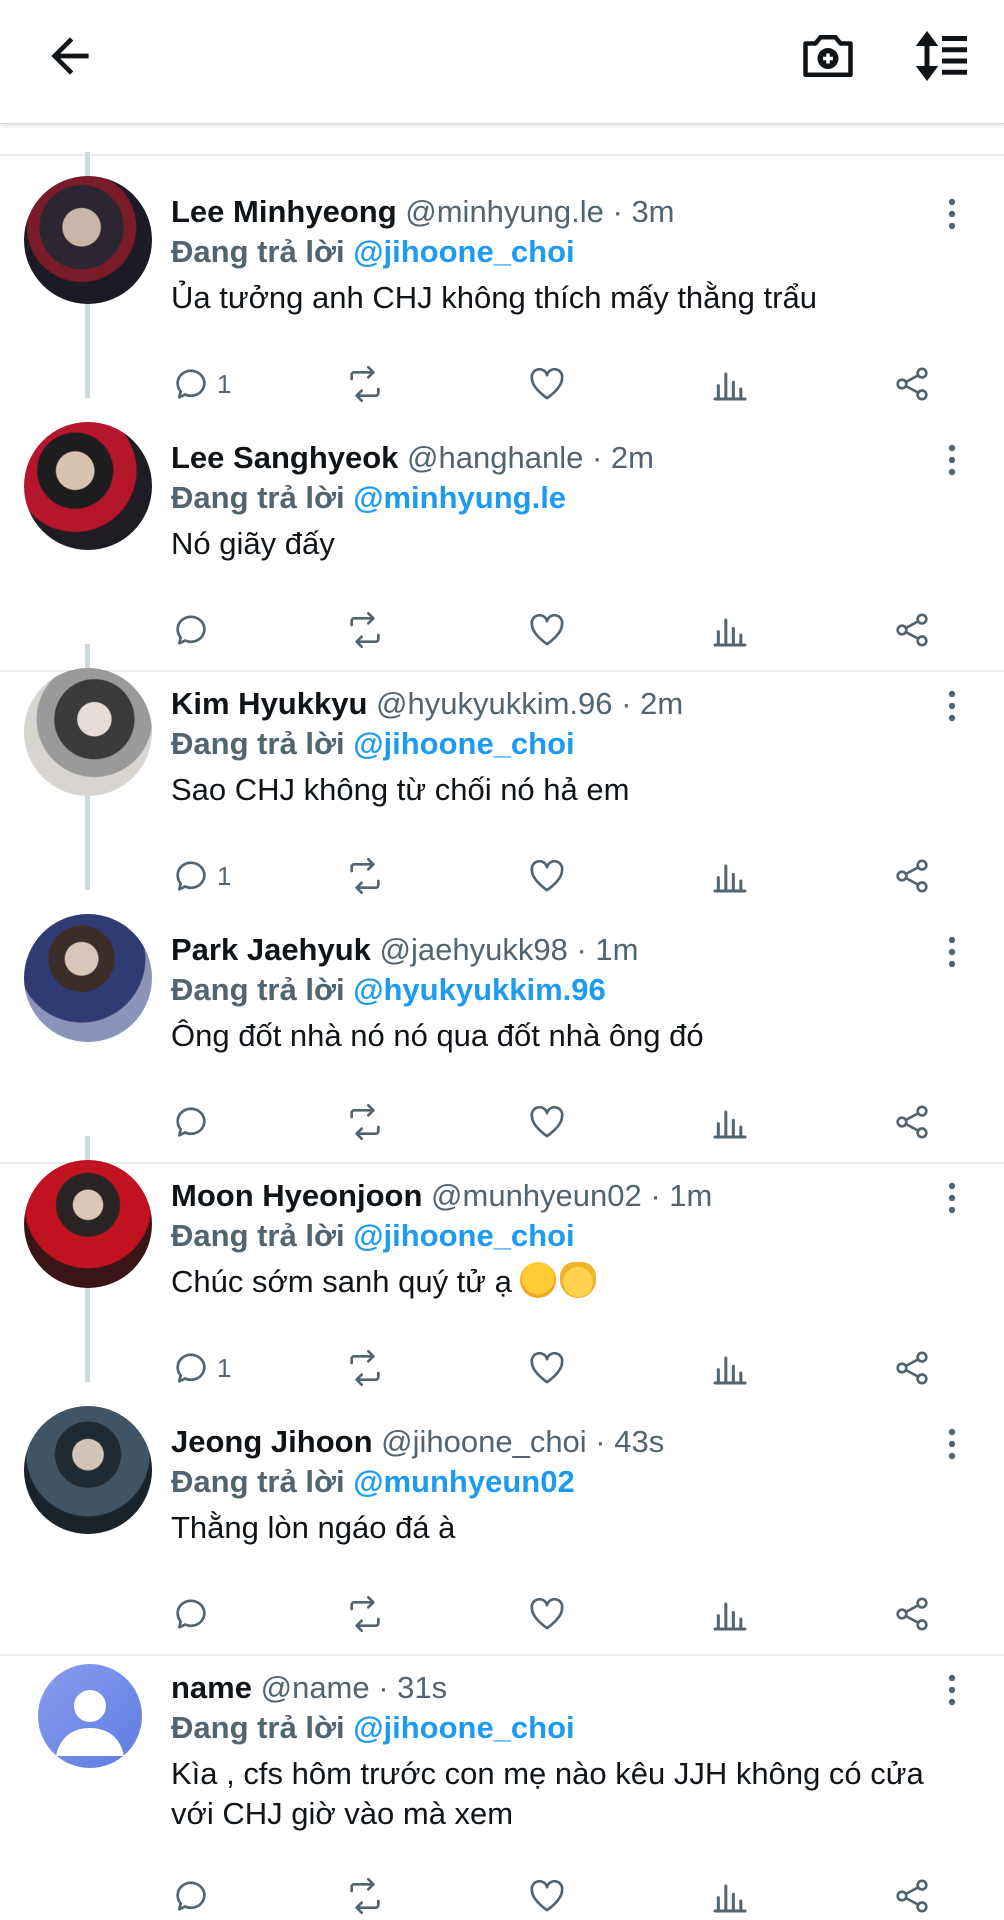  Describe the element at coordinates (284, 211) in the screenshot. I see `display-name: Lee Minhyeong` at that location.